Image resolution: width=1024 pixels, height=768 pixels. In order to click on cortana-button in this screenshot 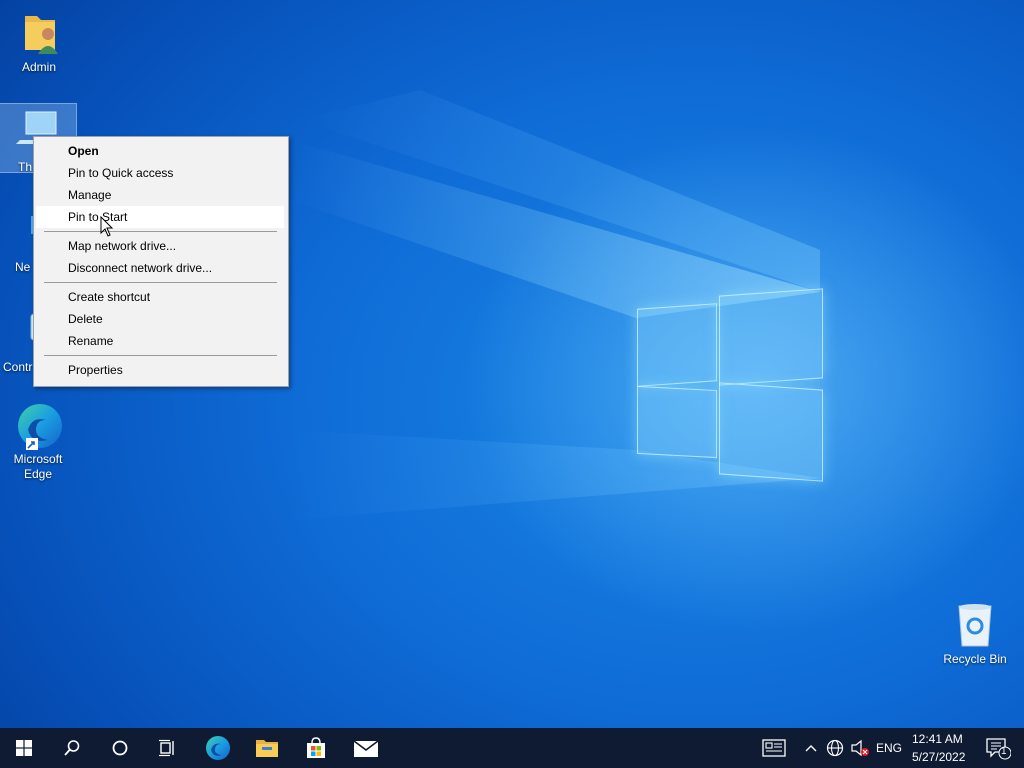, I will do `click(120, 748)`.